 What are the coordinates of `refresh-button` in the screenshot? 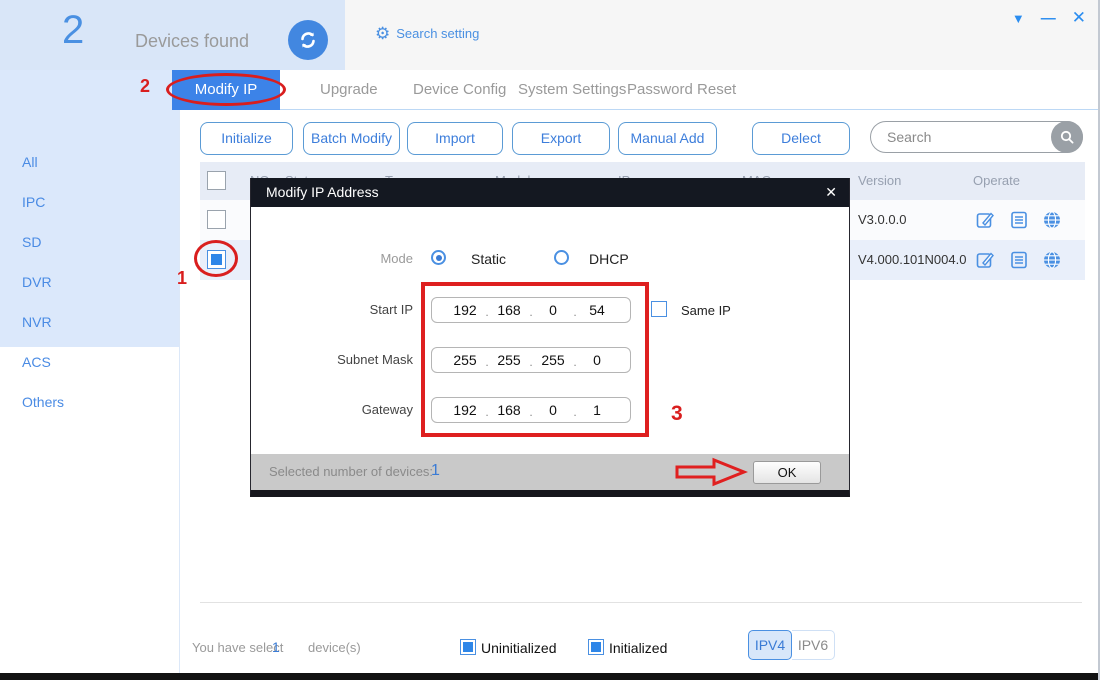 It's located at (308, 40).